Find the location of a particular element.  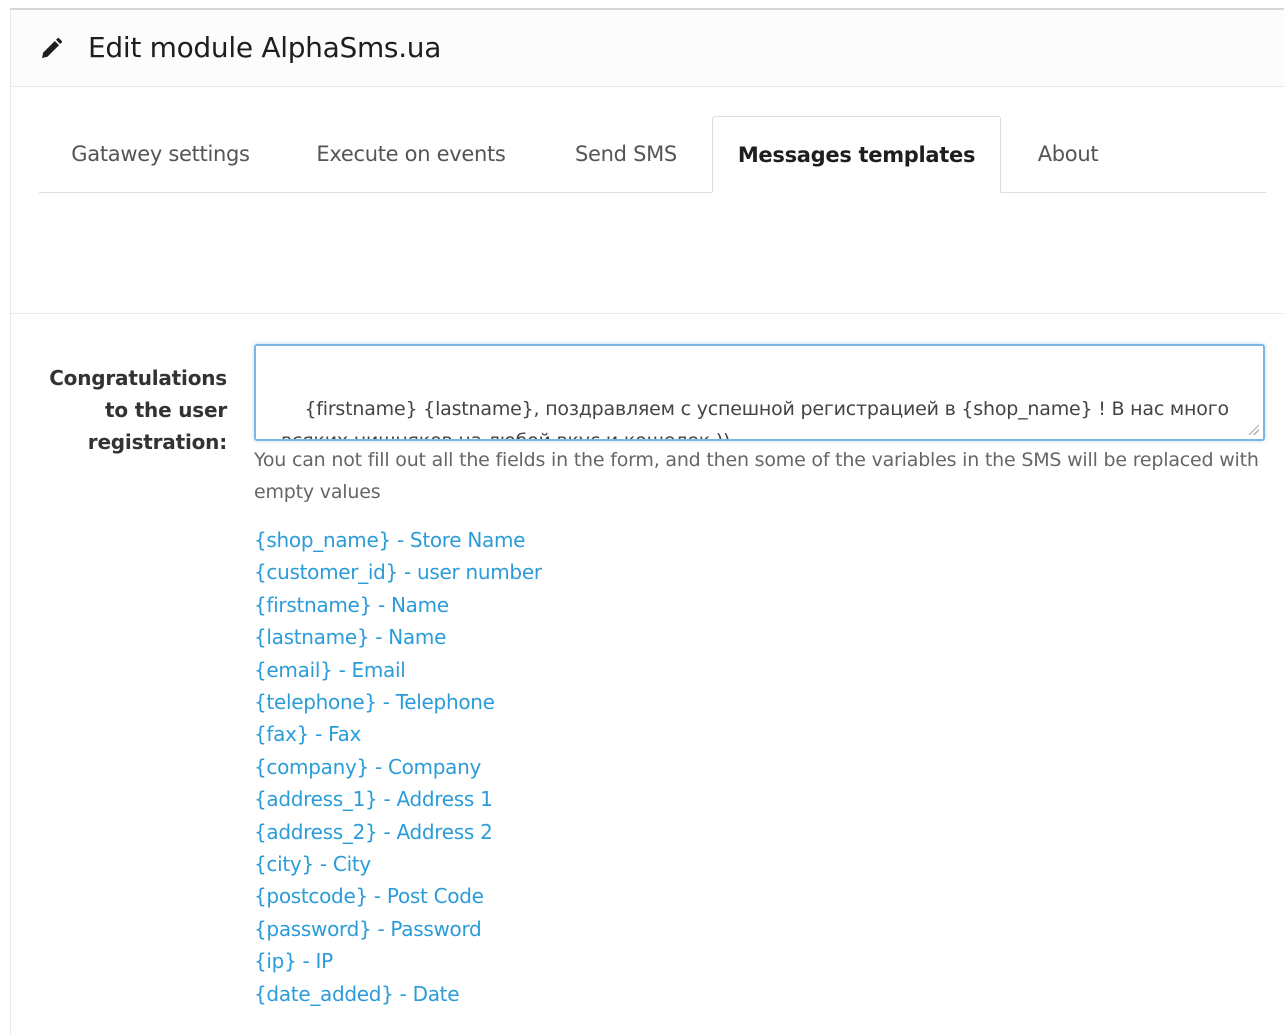

variable-item: {fax} - Fax is located at coordinates (307, 734).